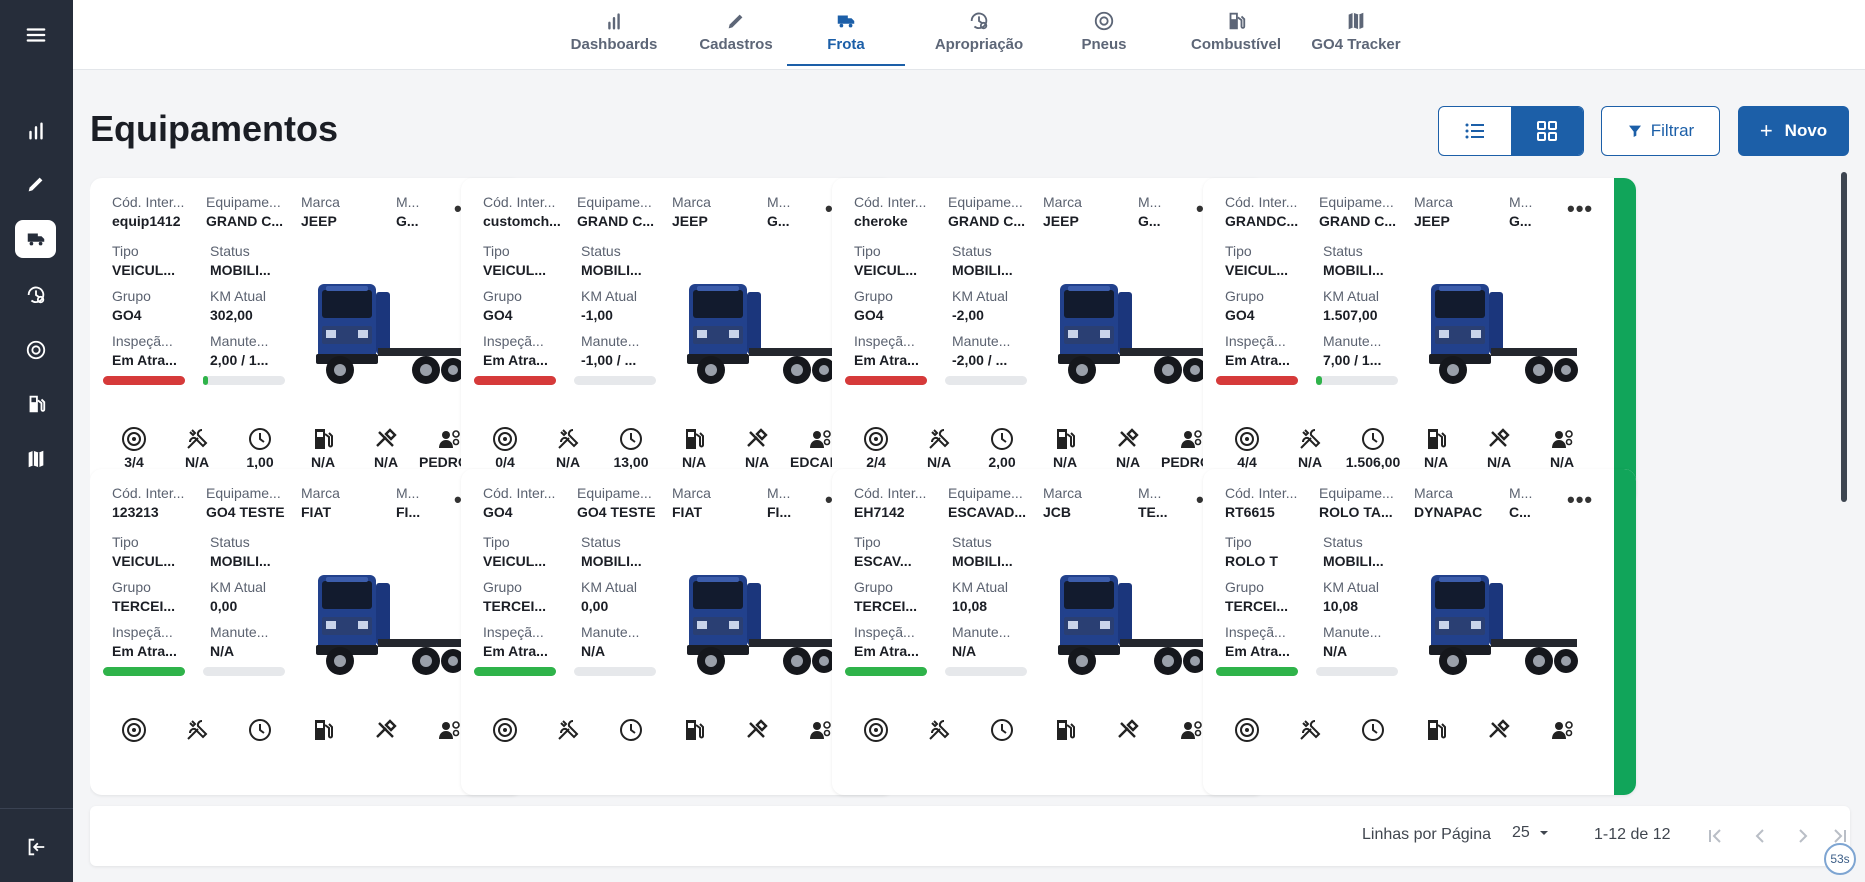  I want to click on inspection-progress-bar, so click(144, 671).